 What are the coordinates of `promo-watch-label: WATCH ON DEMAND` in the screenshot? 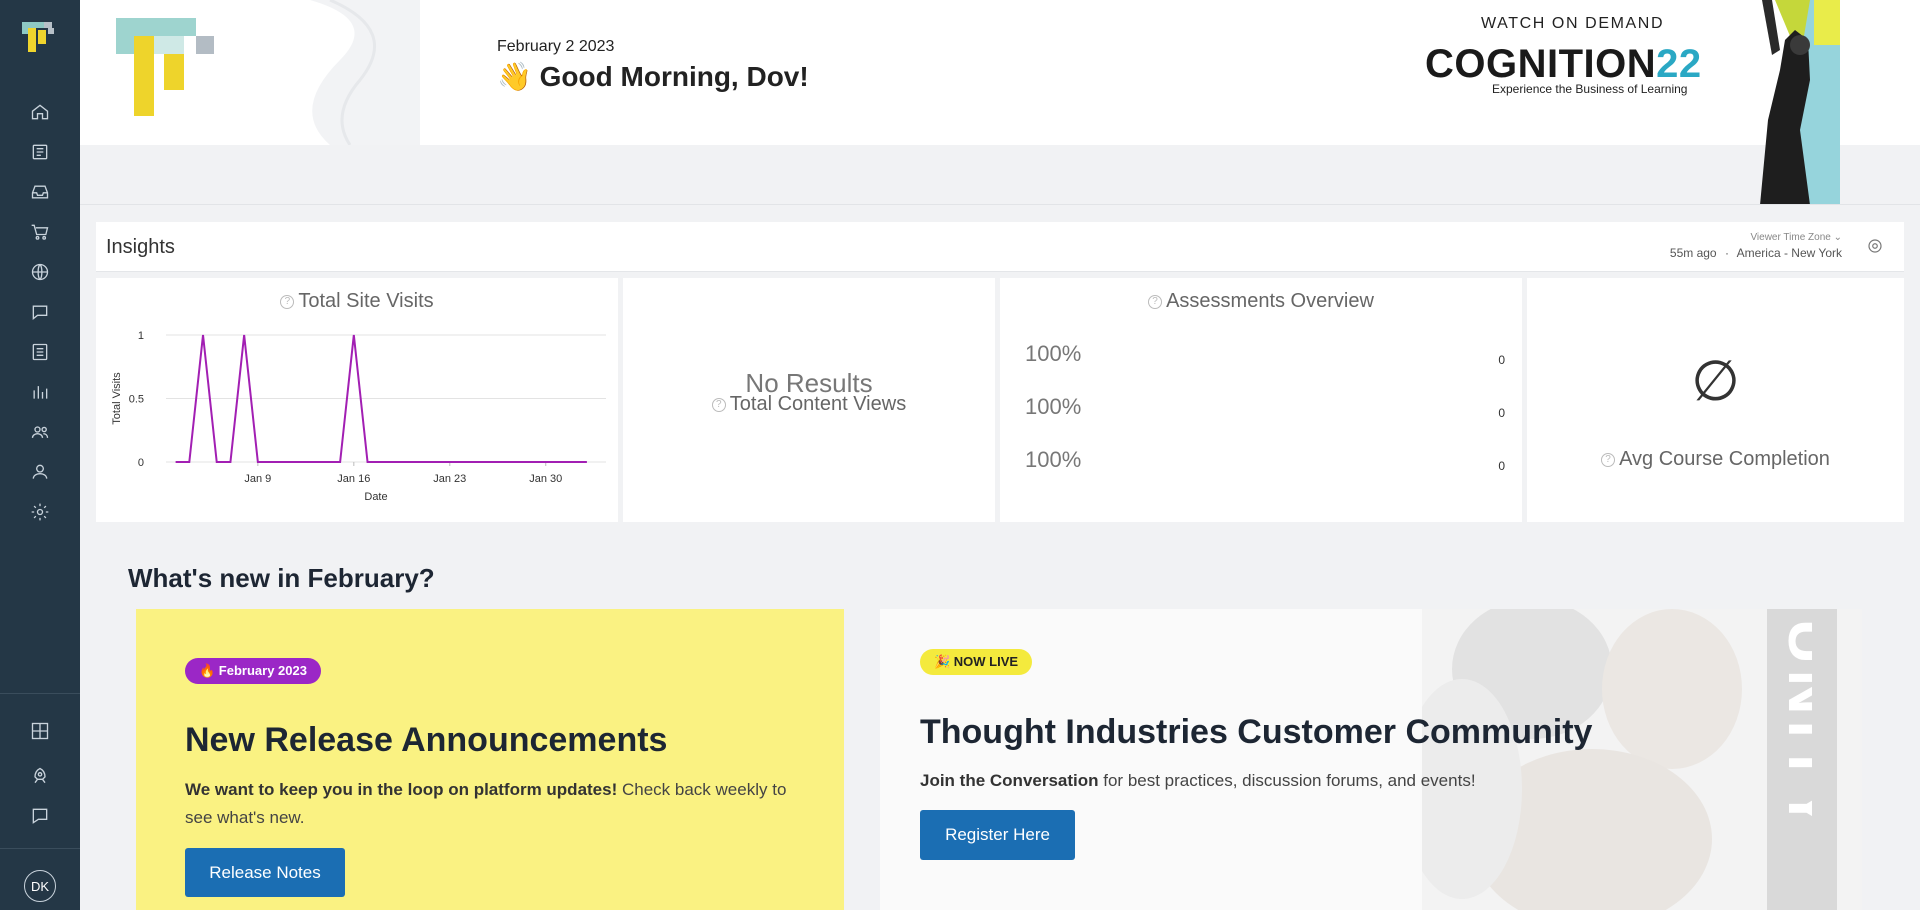 It's located at (1573, 23).